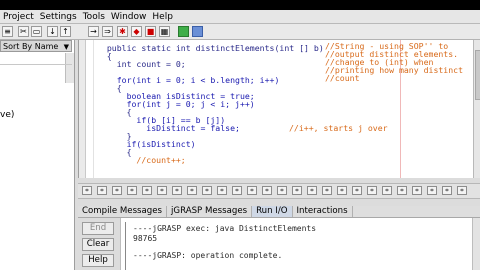  Describe the element at coordinates (58, 17) in the screenshot. I see `menu-settings: Settings` at that location.